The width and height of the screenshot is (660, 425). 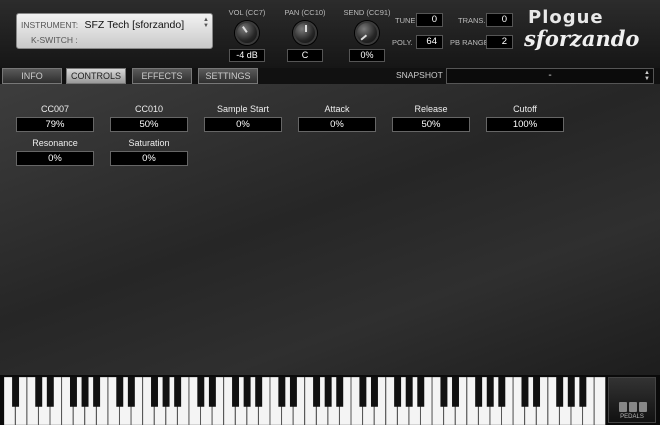 I want to click on pedal-middle, so click(x=633, y=407).